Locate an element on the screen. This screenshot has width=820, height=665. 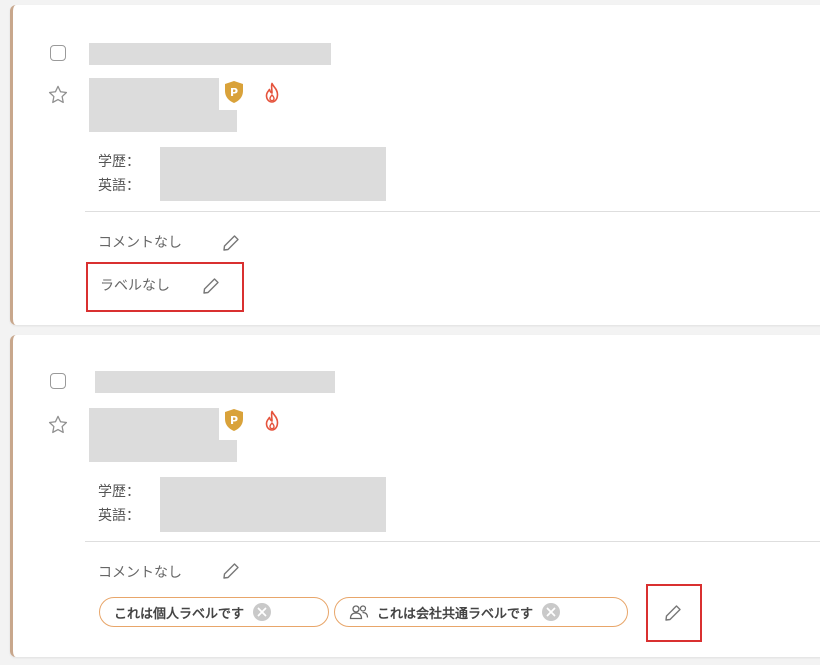
label-status: ラベルなし is located at coordinates (135, 286).